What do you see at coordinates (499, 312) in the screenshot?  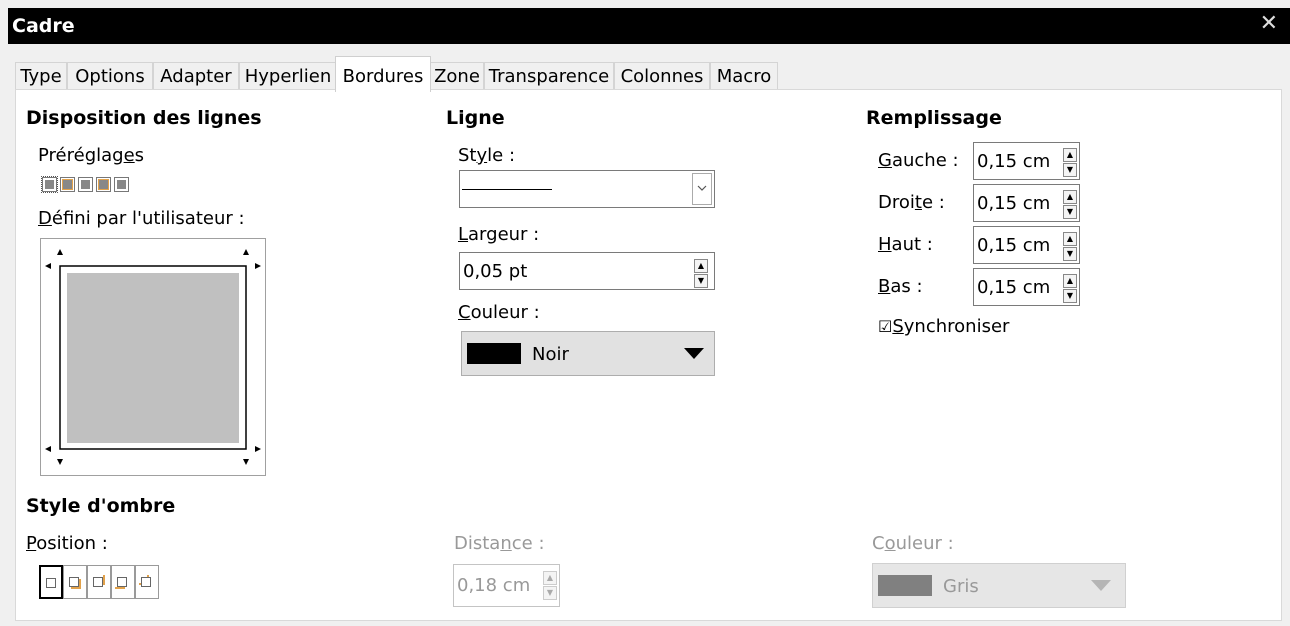 I see `ligne-color-label: Couleur :` at bounding box center [499, 312].